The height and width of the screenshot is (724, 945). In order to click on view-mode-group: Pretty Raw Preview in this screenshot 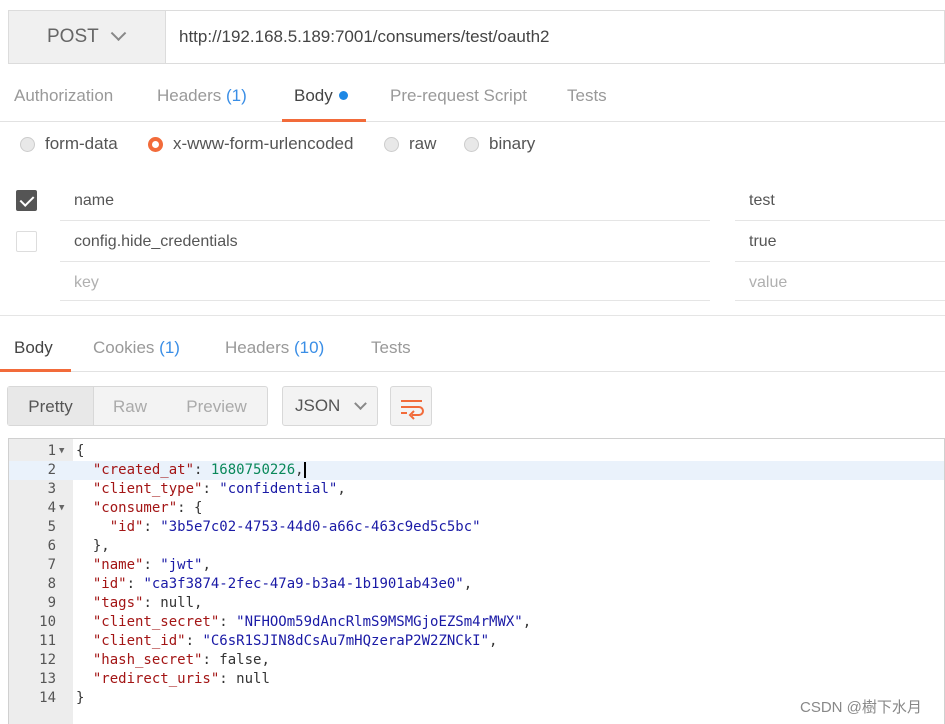, I will do `click(137, 406)`.